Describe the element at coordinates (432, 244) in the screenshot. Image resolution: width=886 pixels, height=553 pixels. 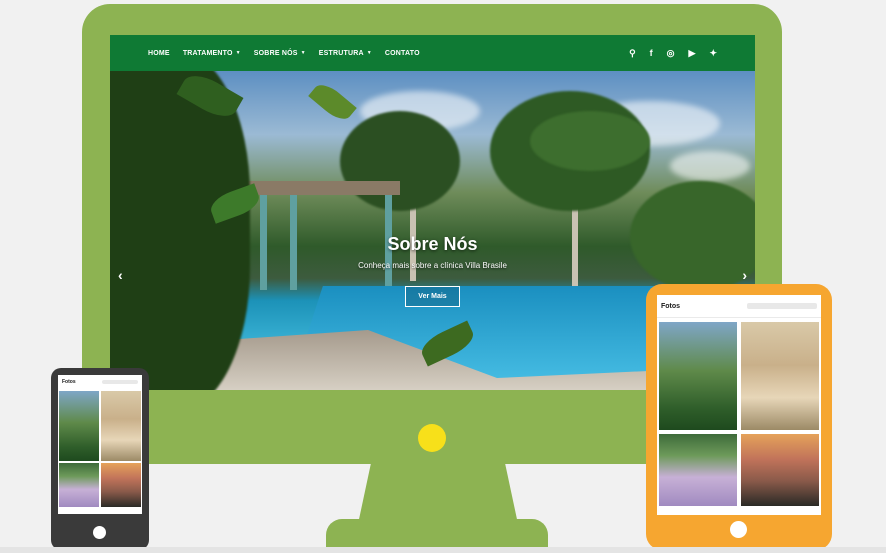
I see `hero-title: Sobre Nós` at that location.